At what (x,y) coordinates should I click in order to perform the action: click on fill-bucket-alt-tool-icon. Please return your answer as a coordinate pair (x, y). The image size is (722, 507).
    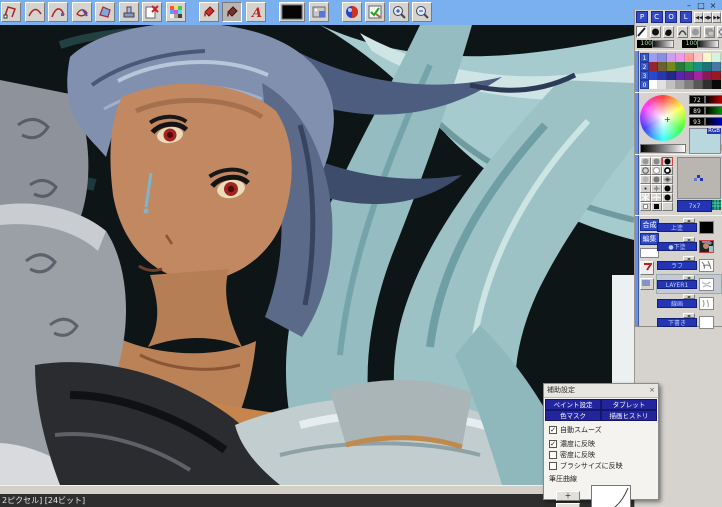
    Looking at the image, I should click on (232, 12).